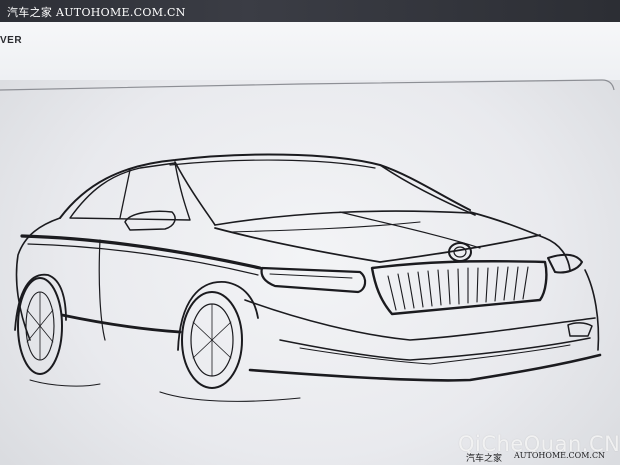 Image resolution: width=620 pixels, height=465 pixels. What do you see at coordinates (121, 323) in the screenshot?
I see `sill-line` at bounding box center [121, 323].